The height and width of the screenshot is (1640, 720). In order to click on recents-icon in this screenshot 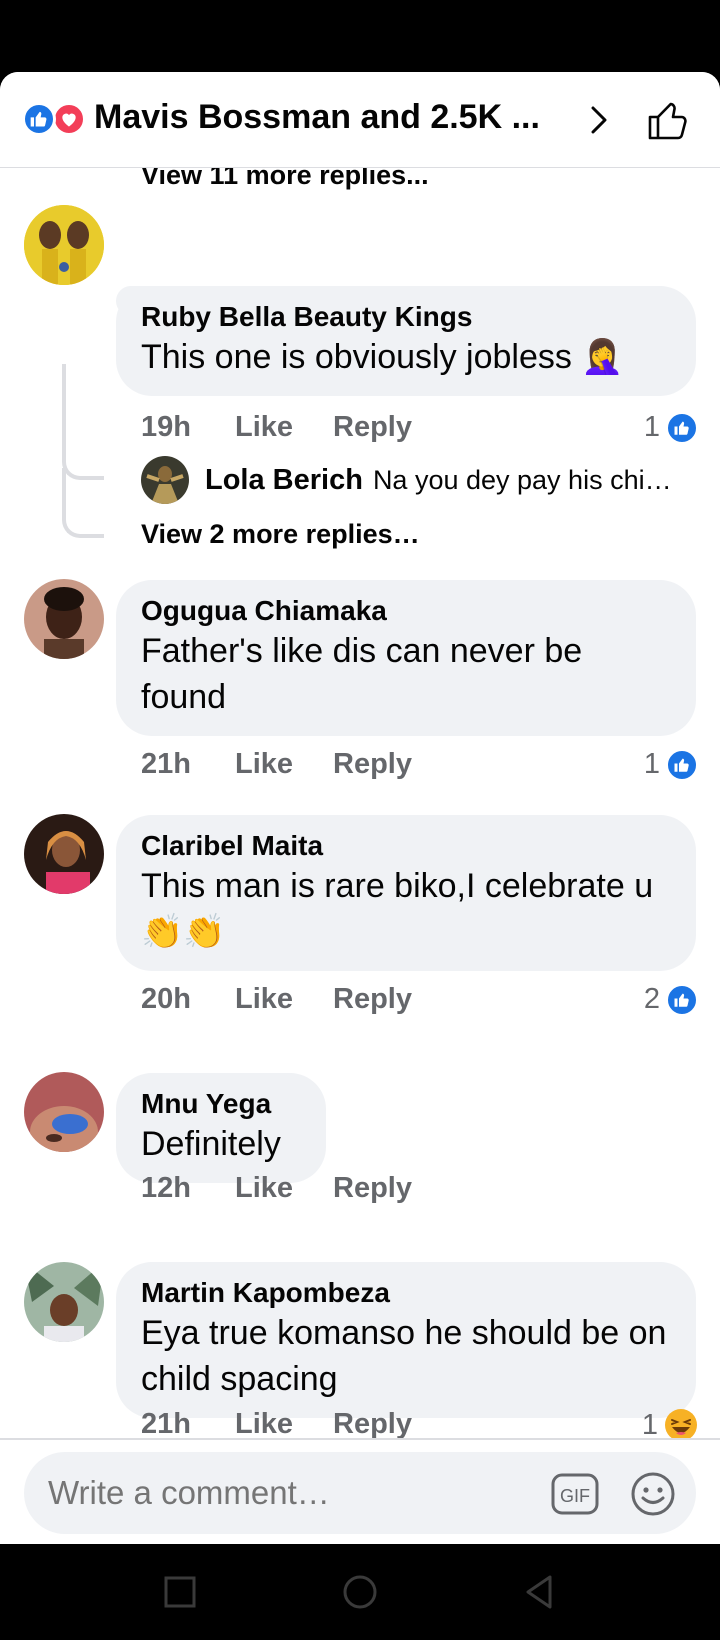, I will do `click(180, 1592)`.